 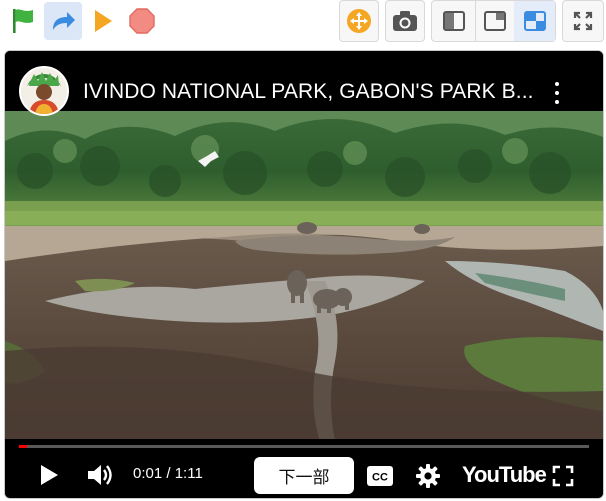 I want to click on stop-icon, so click(x=142, y=21).